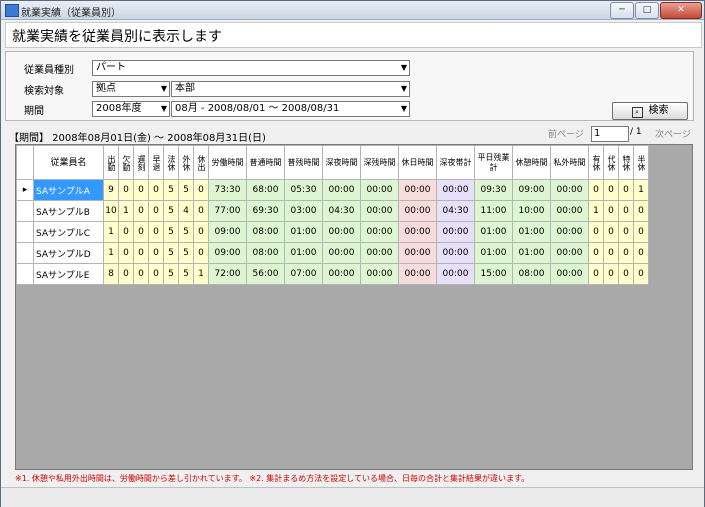 Image resolution: width=705 pixels, height=507 pixels. What do you see at coordinates (610, 134) in the screenshot?
I see `page-number-input: 1` at bounding box center [610, 134].